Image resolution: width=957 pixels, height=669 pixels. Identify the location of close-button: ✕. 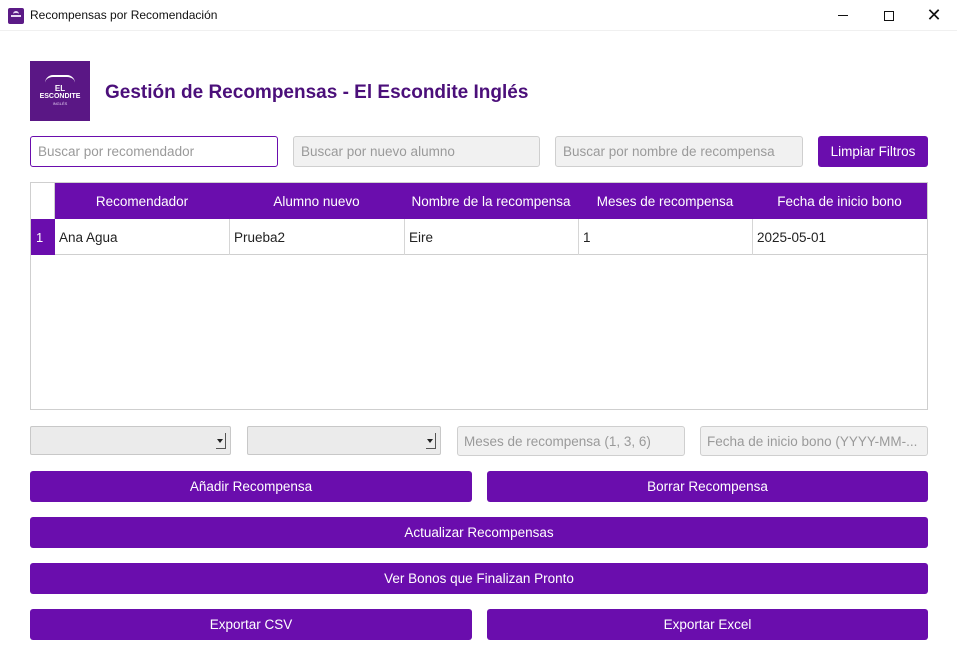
(934, 15).